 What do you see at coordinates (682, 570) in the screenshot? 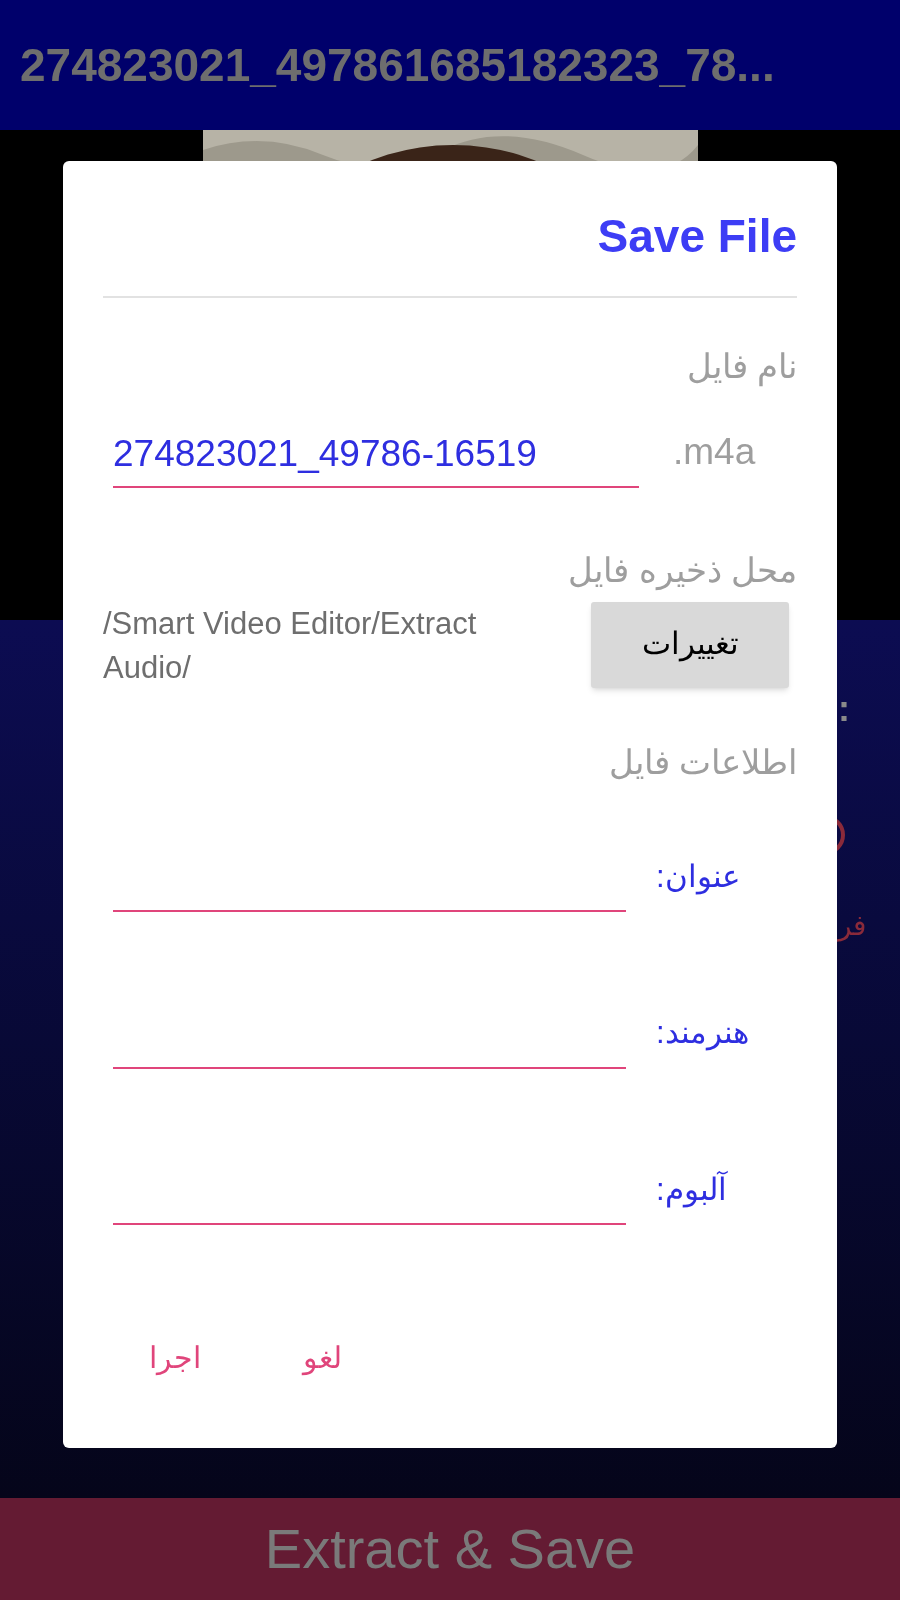
I see `location-label: محل ذخیره فایل` at bounding box center [682, 570].